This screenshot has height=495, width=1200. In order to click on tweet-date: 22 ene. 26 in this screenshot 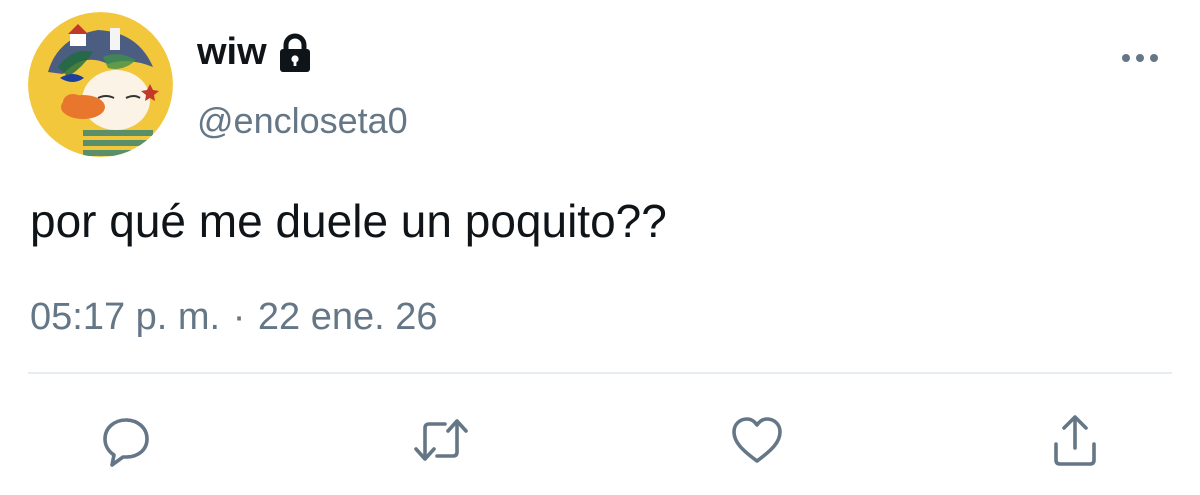, I will do `click(348, 317)`.